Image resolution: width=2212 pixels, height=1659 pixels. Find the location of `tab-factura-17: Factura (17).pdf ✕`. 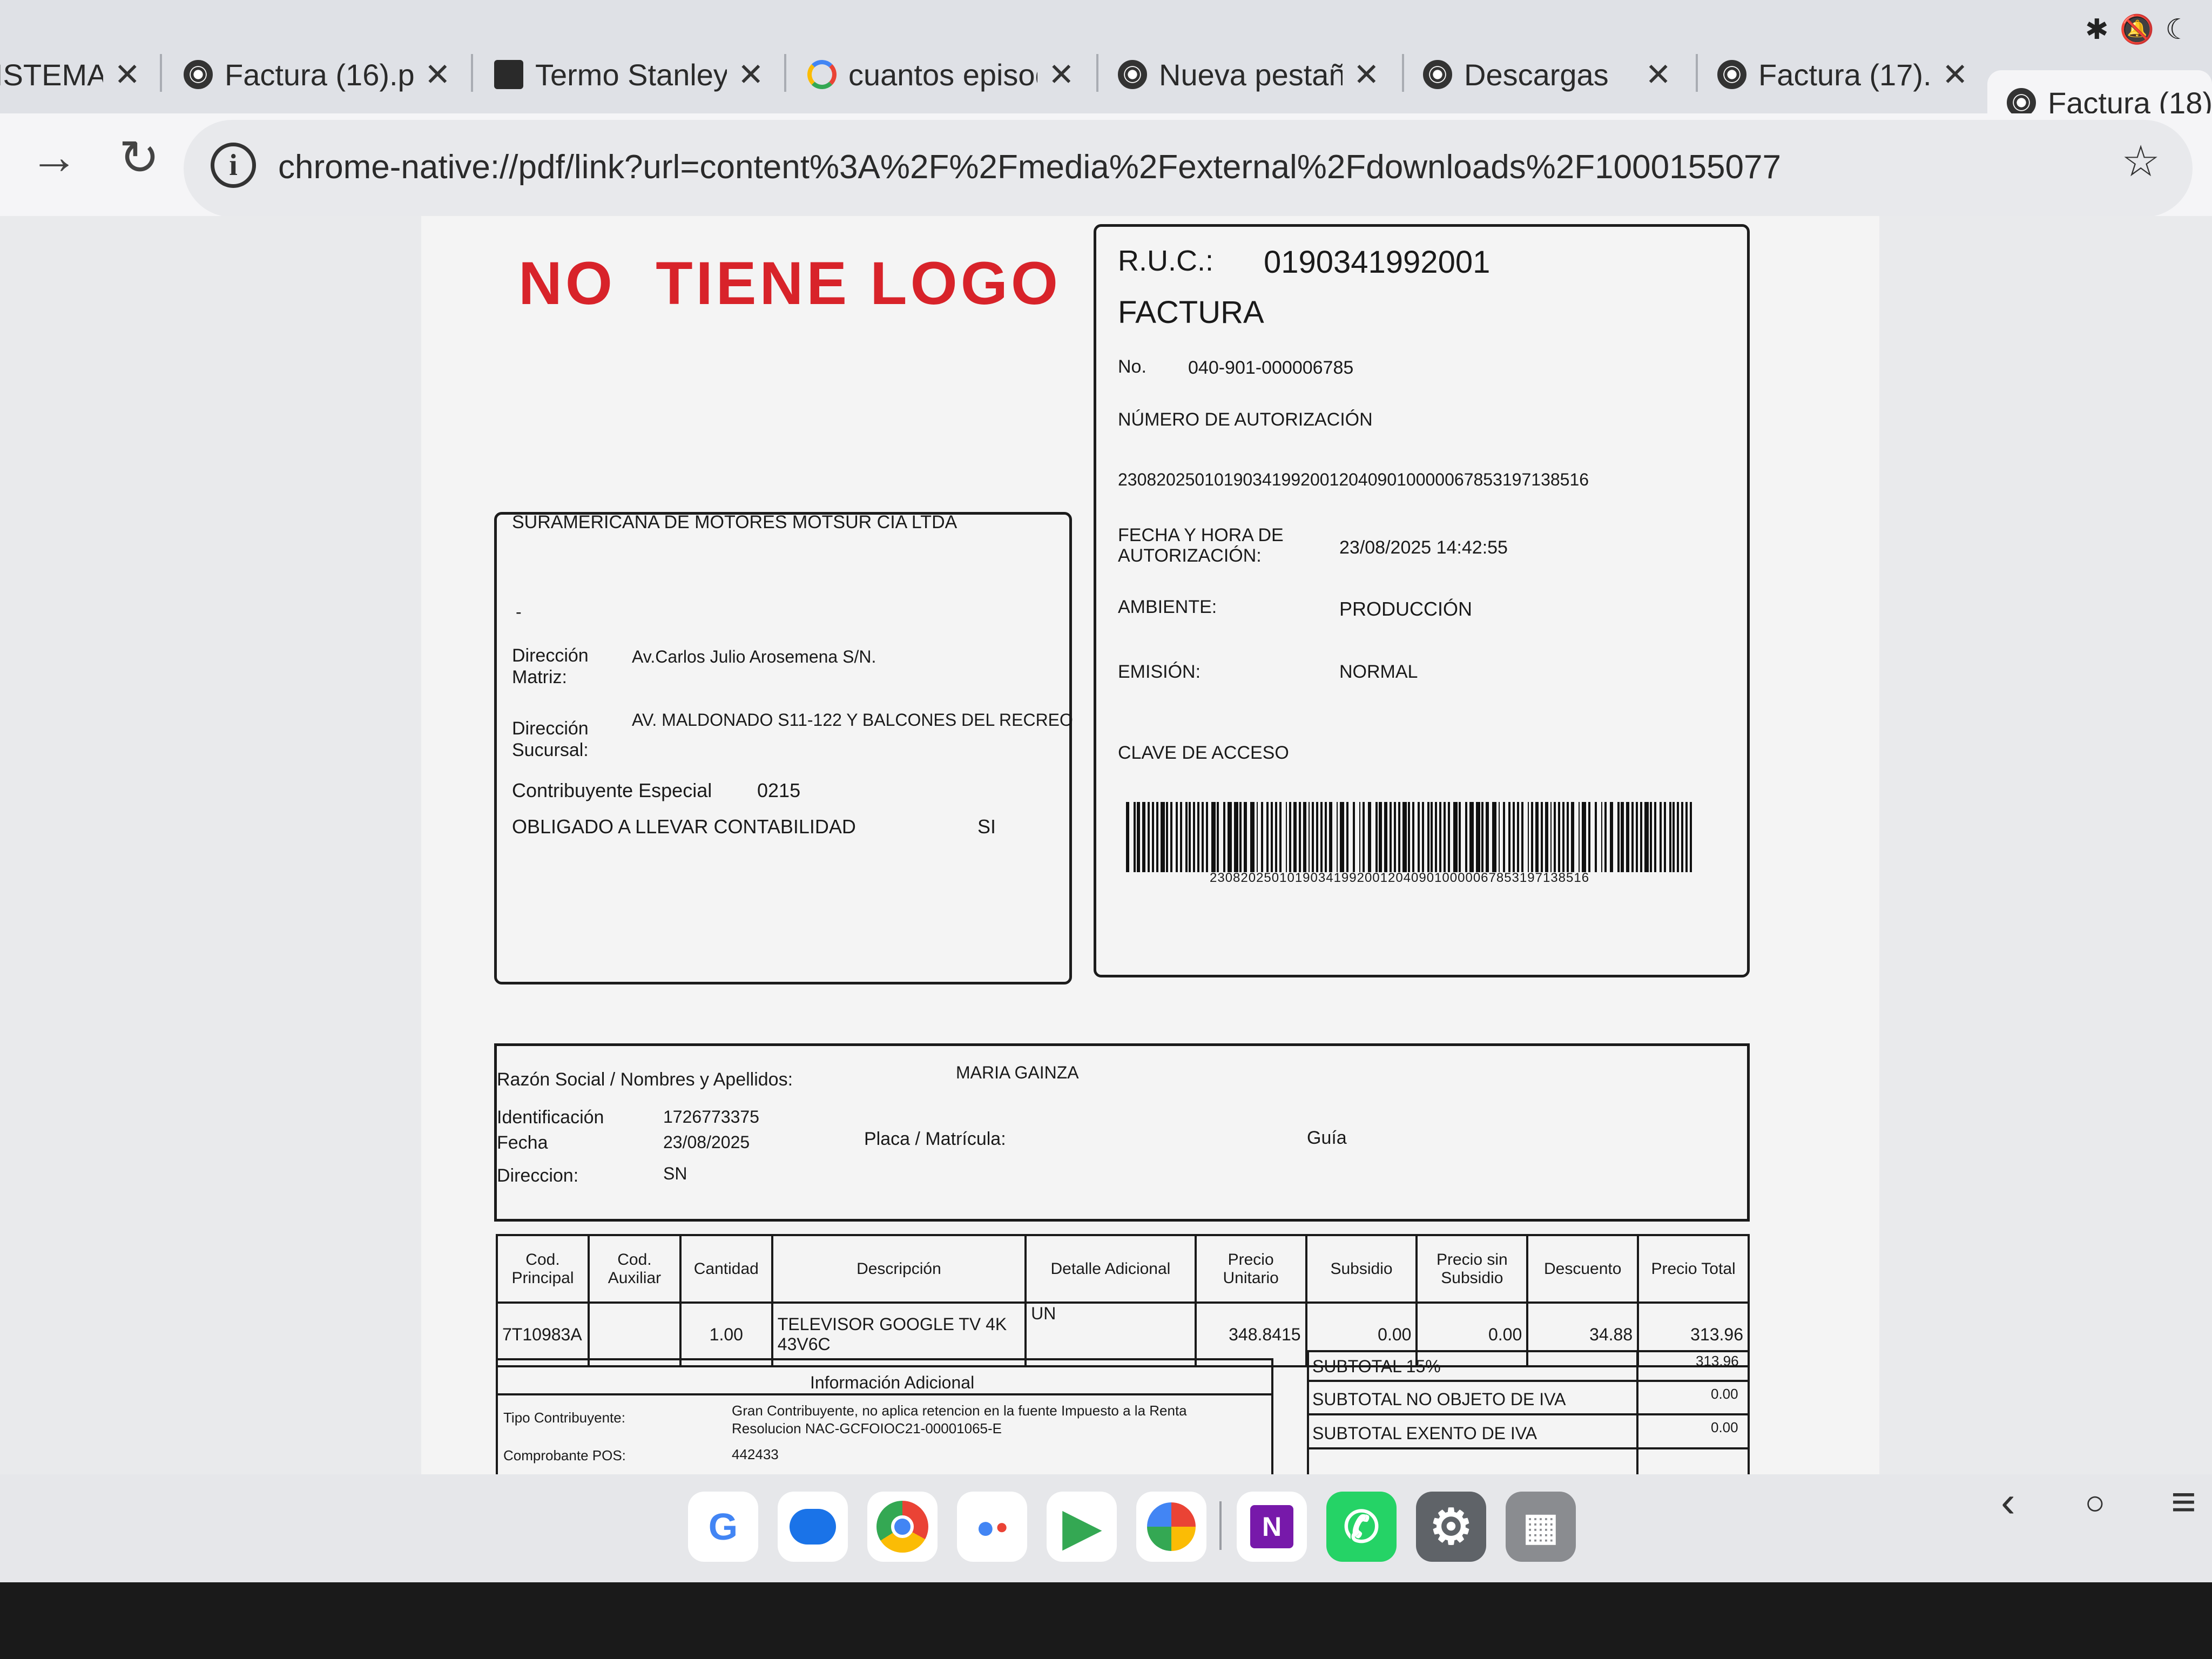

tab-factura-17: Factura (17).pdf ✕ is located at coordinates (1842, 74).